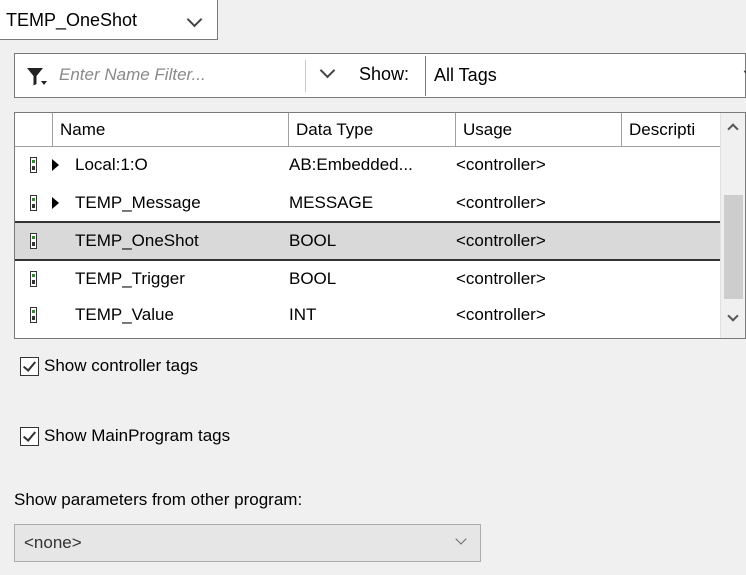 The width and height of the screenshot is (746, 575). I want to click on show-select-value: All Tags, so click(465, 75).